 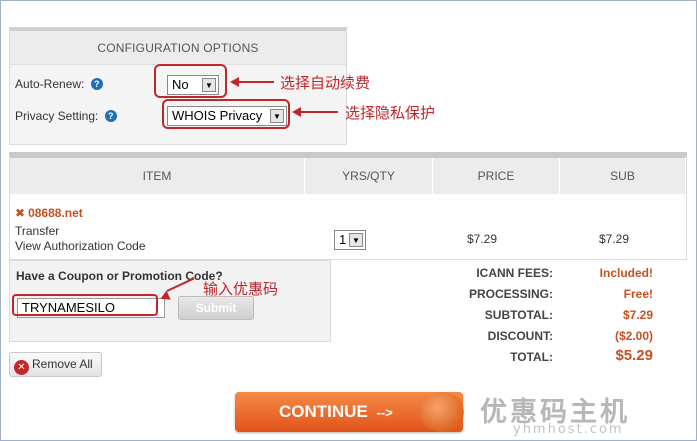 I want to click on item-details: Transfer View Authorization Code, so click(x=80, y=239).